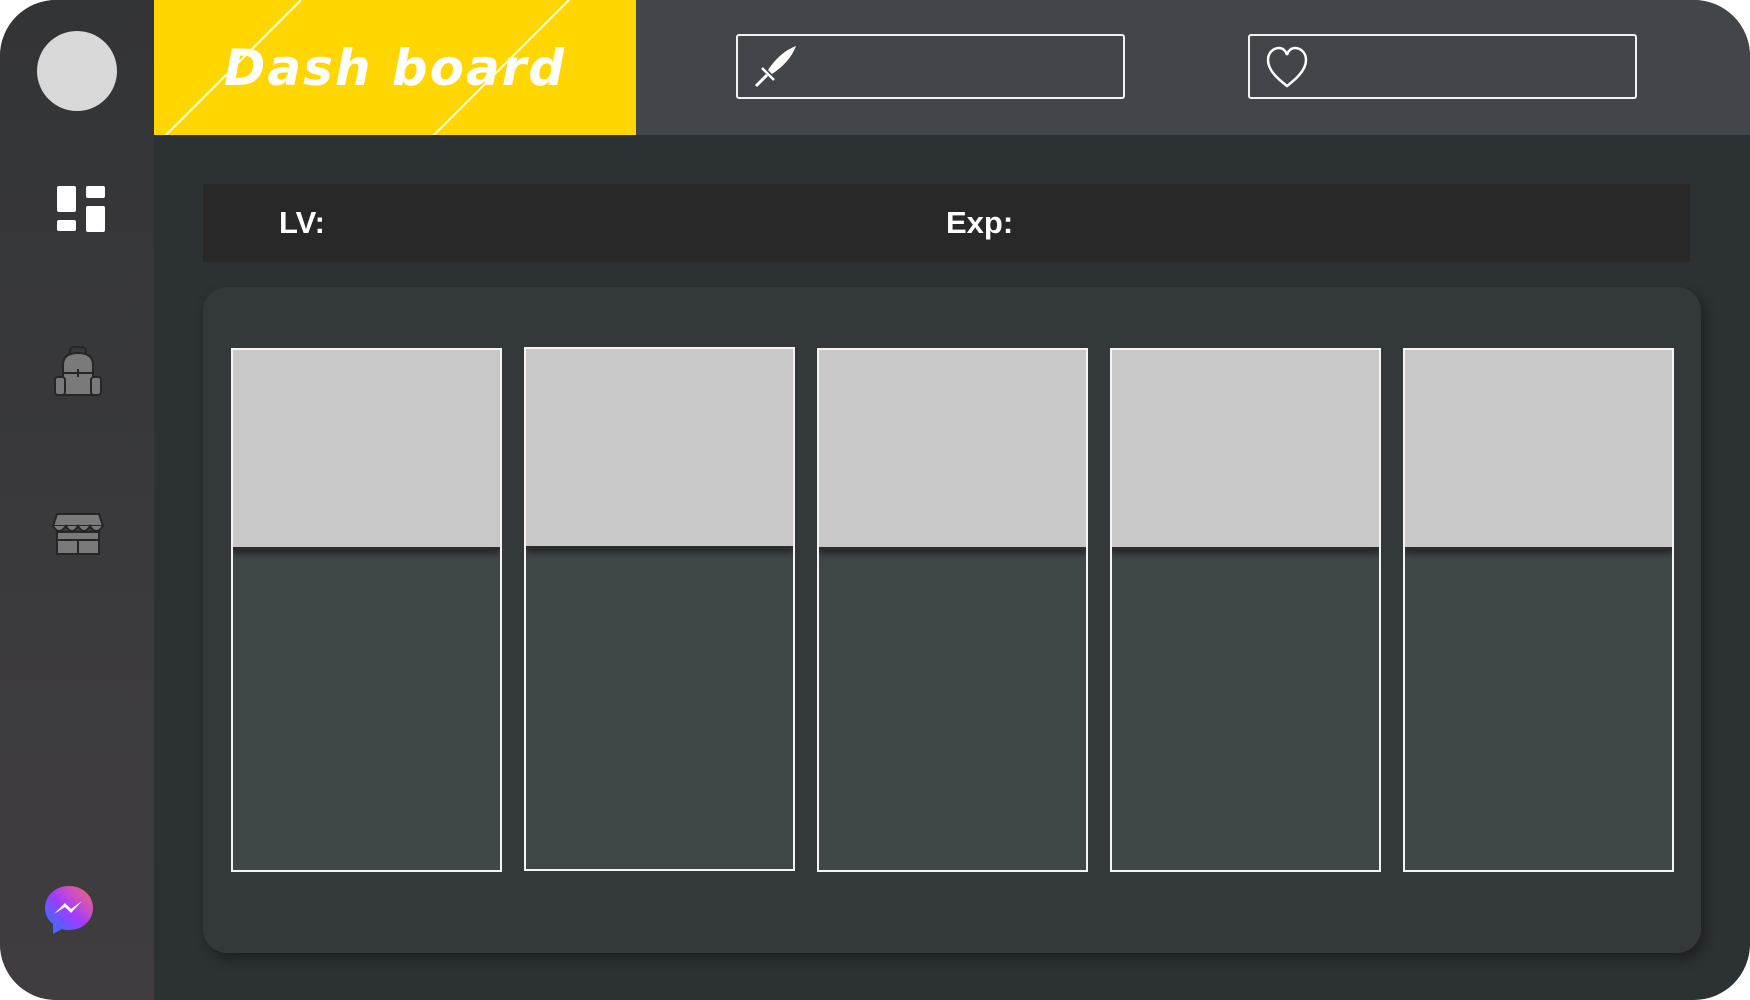  I want to click on sidebar-item-shop, so click(78, 529).